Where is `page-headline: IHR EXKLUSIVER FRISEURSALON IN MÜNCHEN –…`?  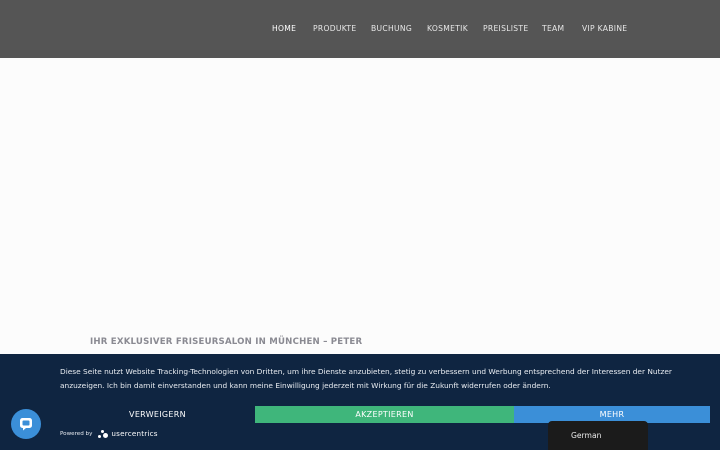
page-headline: IHR EXKLUSIVER FRISEURSALON IN MÜNCHEN –… is located at coordinates (226, 342).